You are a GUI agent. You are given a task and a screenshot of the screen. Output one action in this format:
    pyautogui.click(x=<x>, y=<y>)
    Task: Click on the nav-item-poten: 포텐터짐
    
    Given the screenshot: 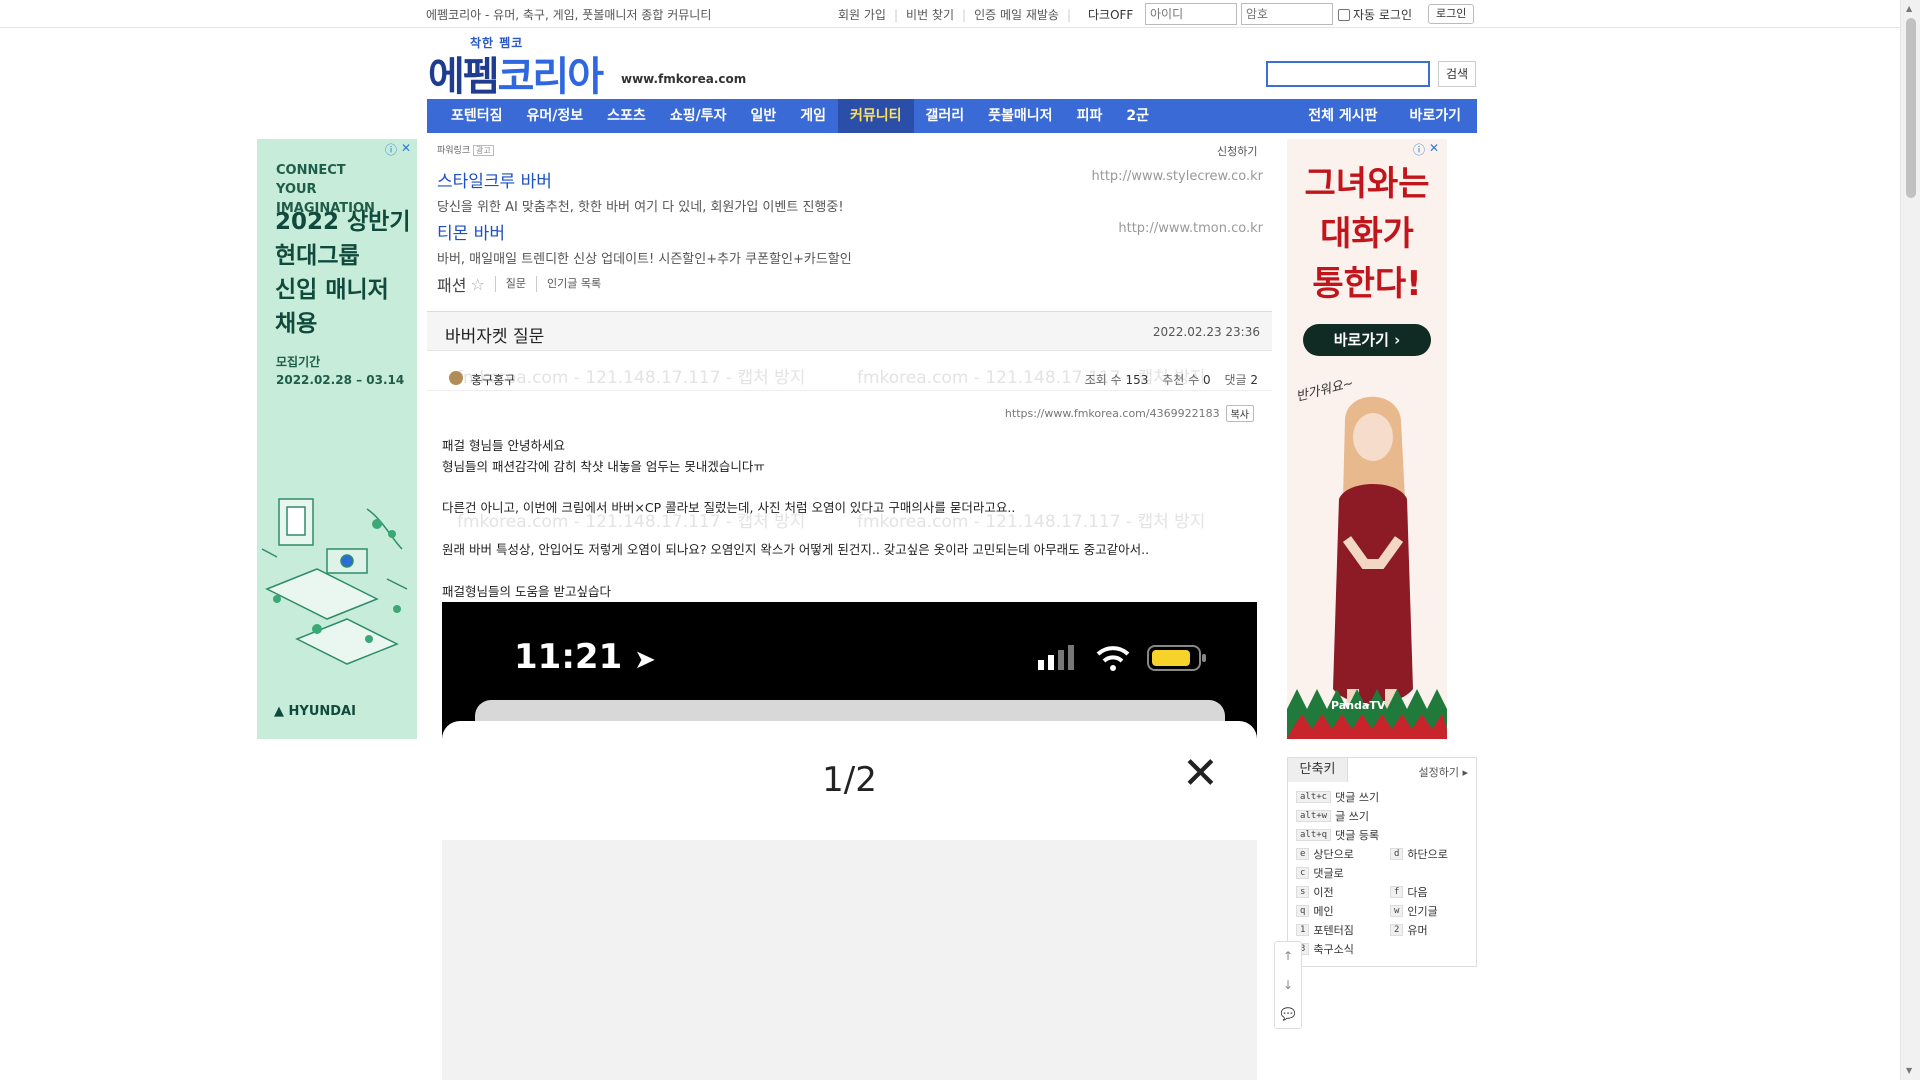 What is the action you would take?
    pyautogui.click(x=471, y=116)
    